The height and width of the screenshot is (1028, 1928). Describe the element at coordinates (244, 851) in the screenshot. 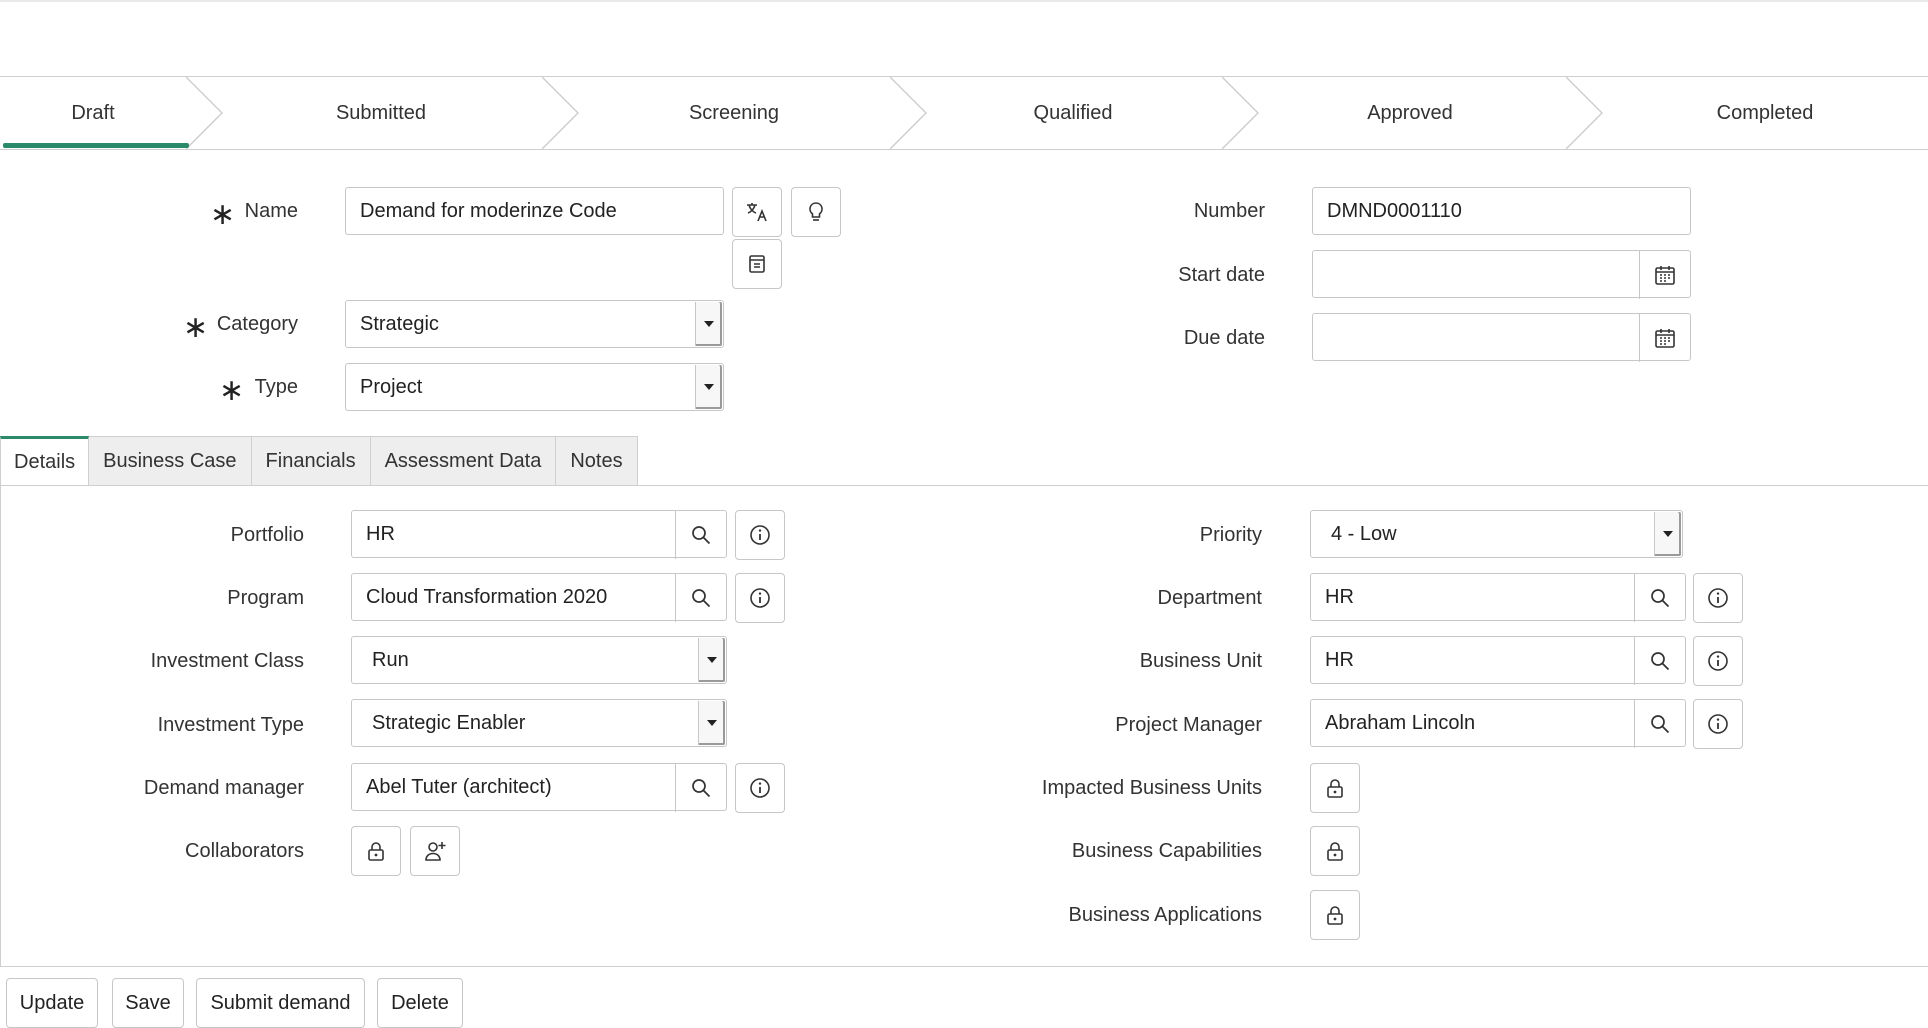

I see `collaborators-label: Collaborators` at that location.